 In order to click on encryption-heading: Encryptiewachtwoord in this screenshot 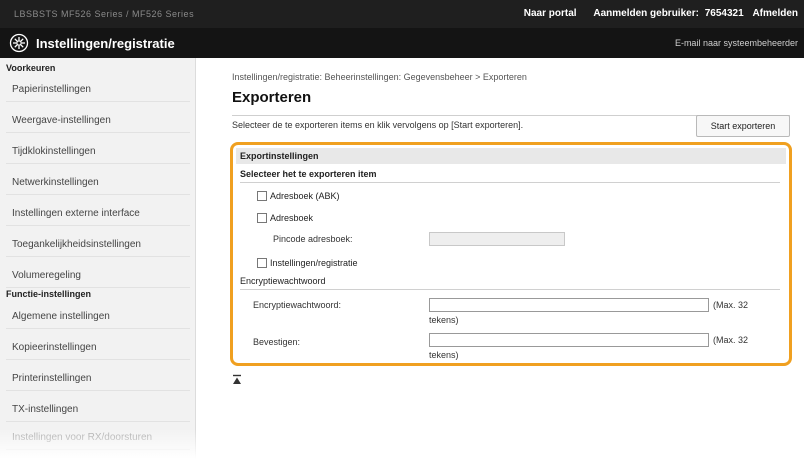, I will do `click(283, 281)`.